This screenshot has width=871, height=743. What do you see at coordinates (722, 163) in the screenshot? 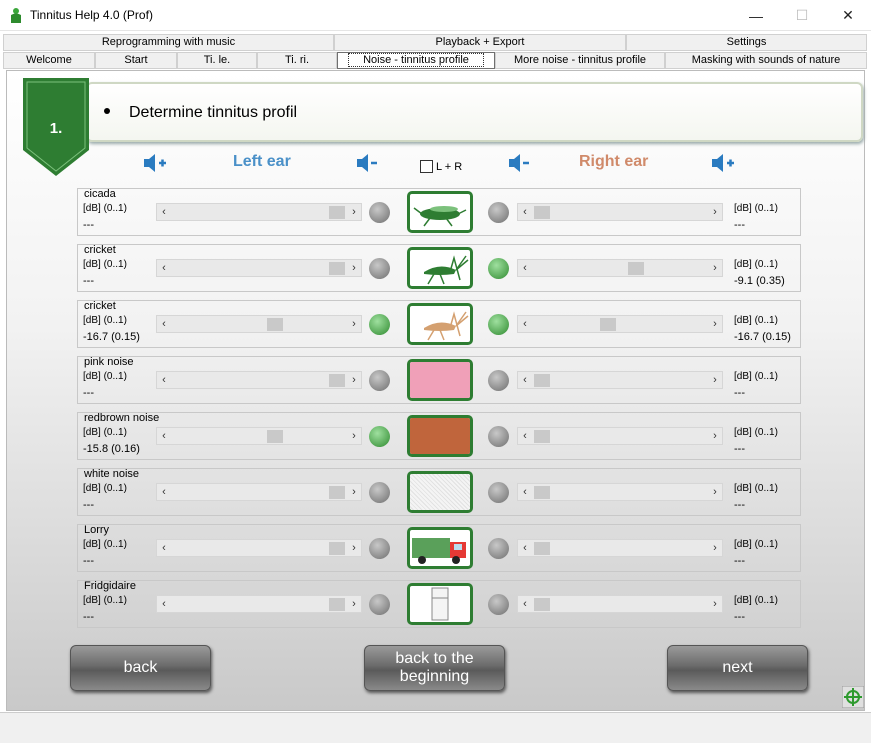
I see `right-volume-up-icon` at bounding box center [722, 163].